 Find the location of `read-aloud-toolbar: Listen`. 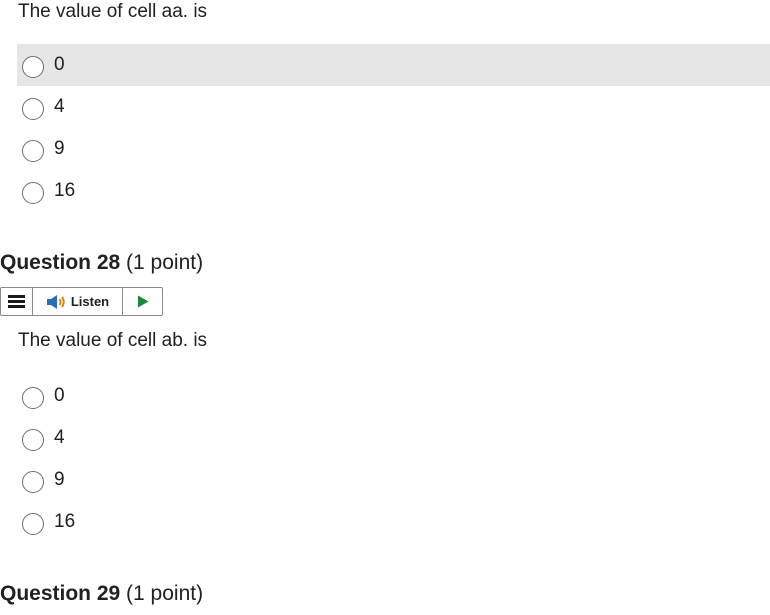

read-aloud-toolbar: Listen is located at coordinates (81, 301).